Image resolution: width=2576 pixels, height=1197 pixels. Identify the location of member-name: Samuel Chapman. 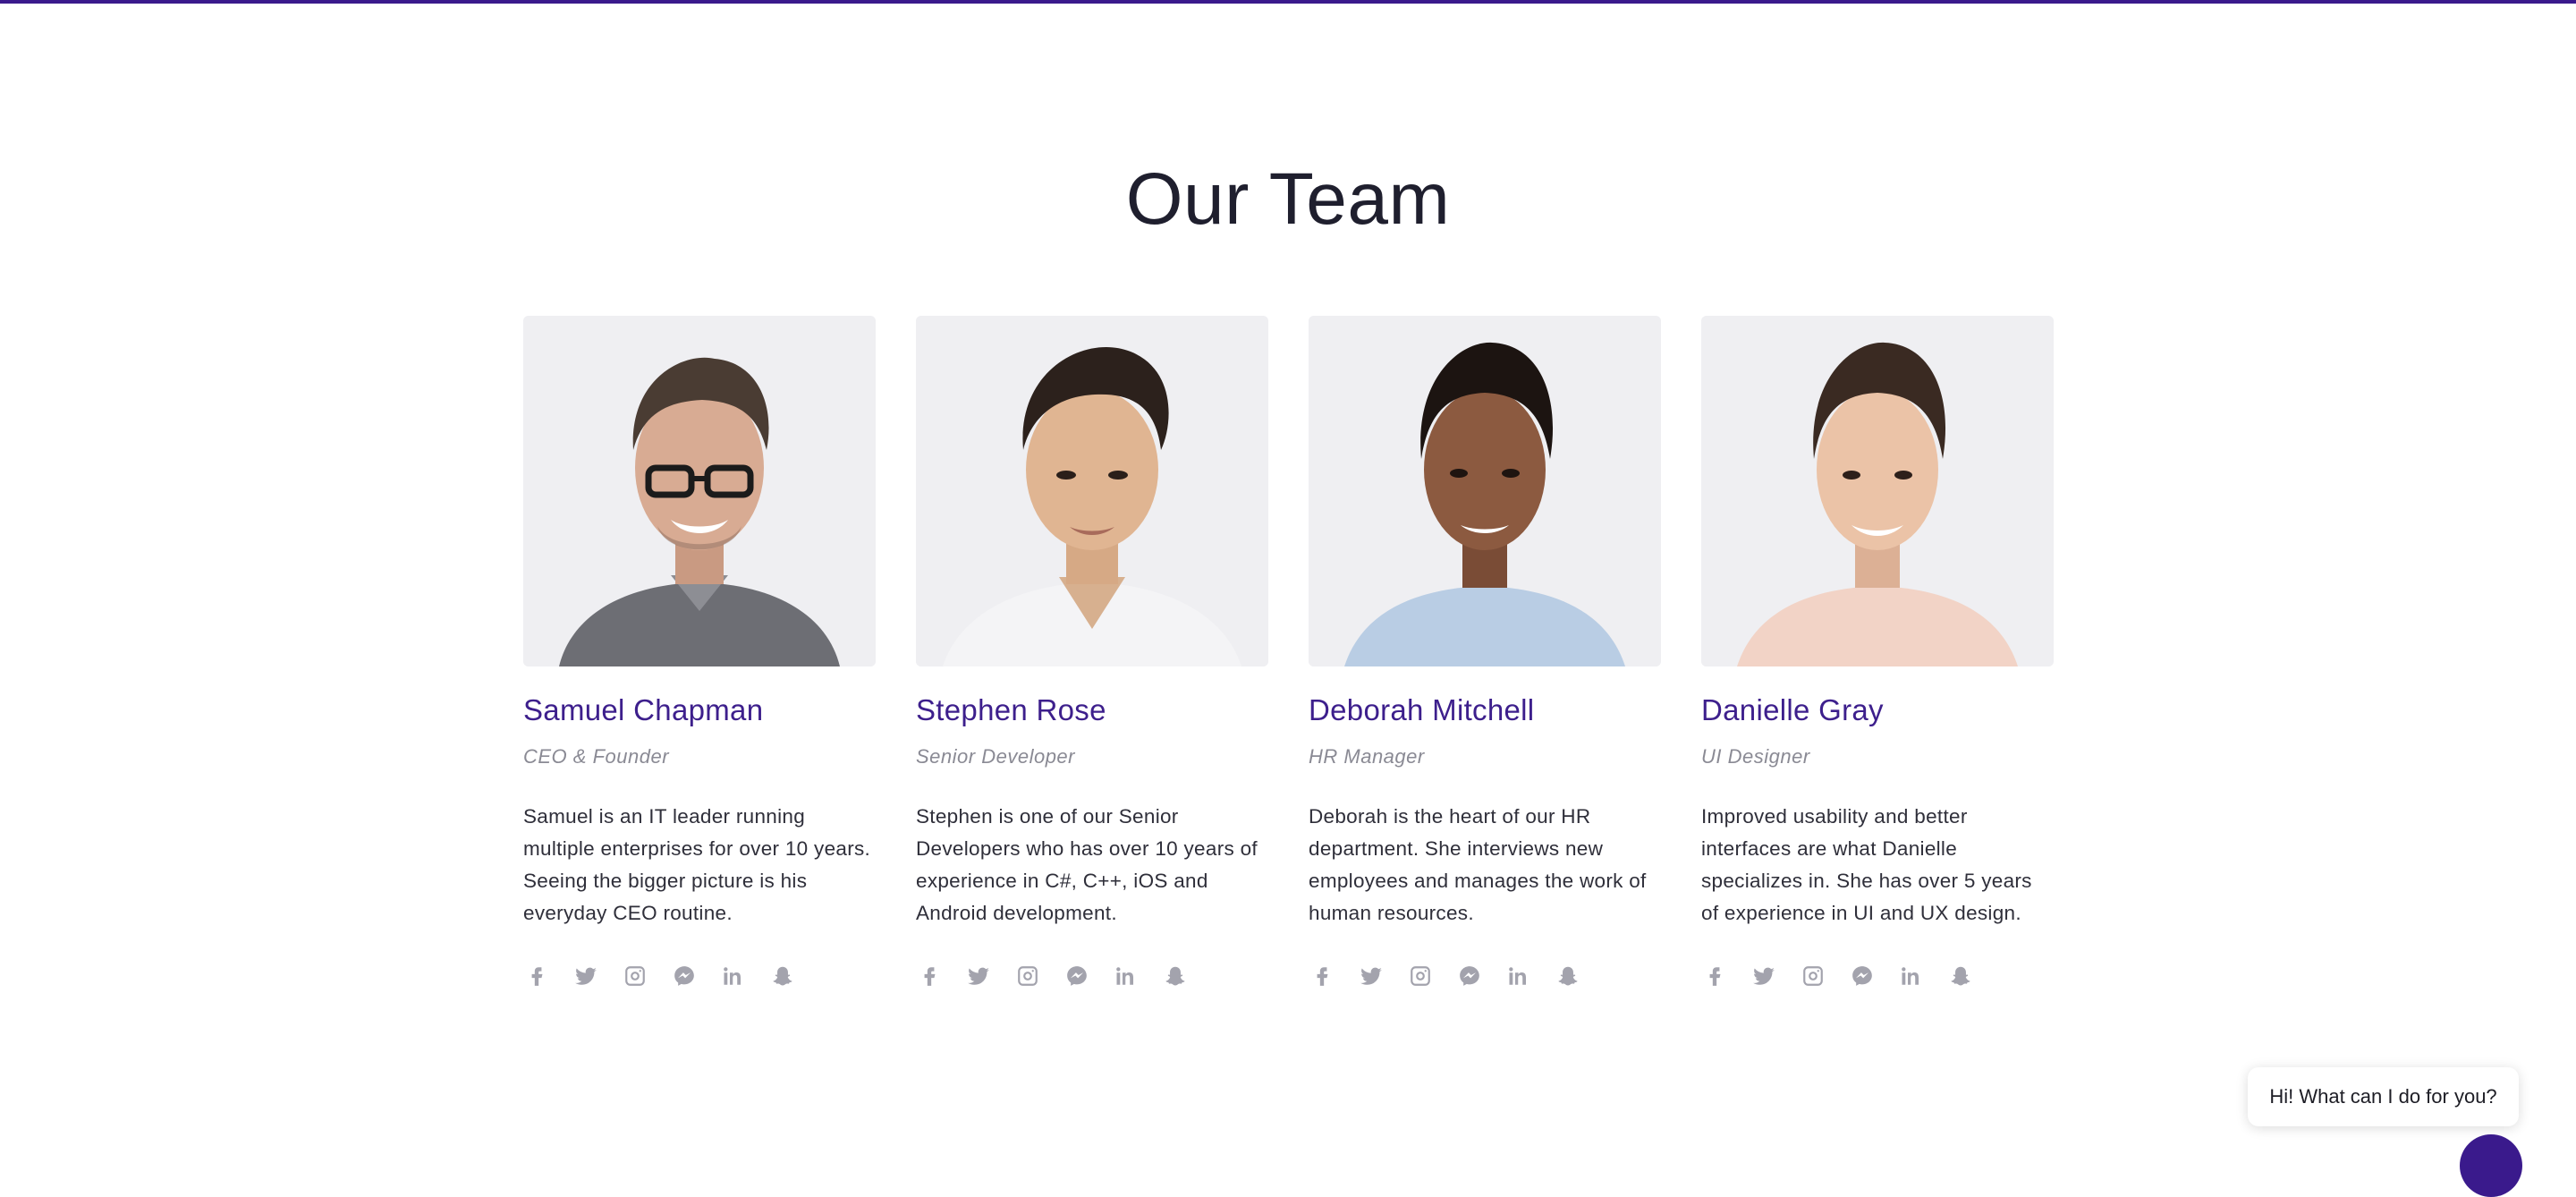
(699, 710).